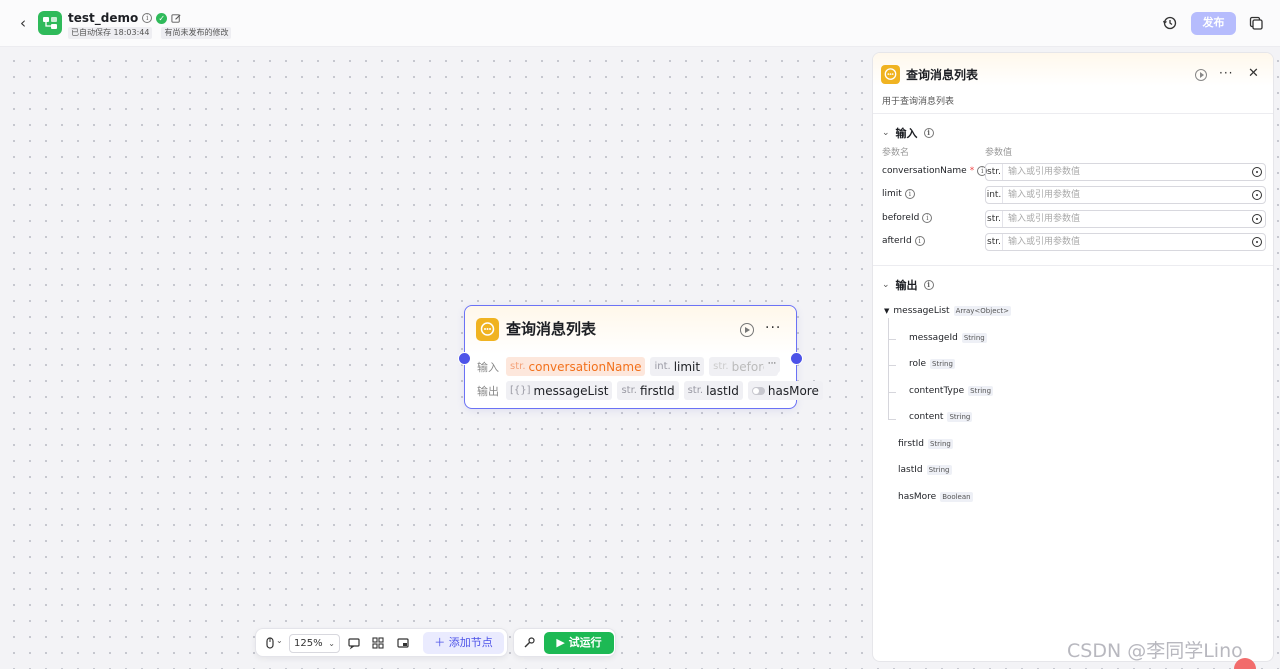  I want to click on output-chip-lastId: str. lastId, so click(713, 390).